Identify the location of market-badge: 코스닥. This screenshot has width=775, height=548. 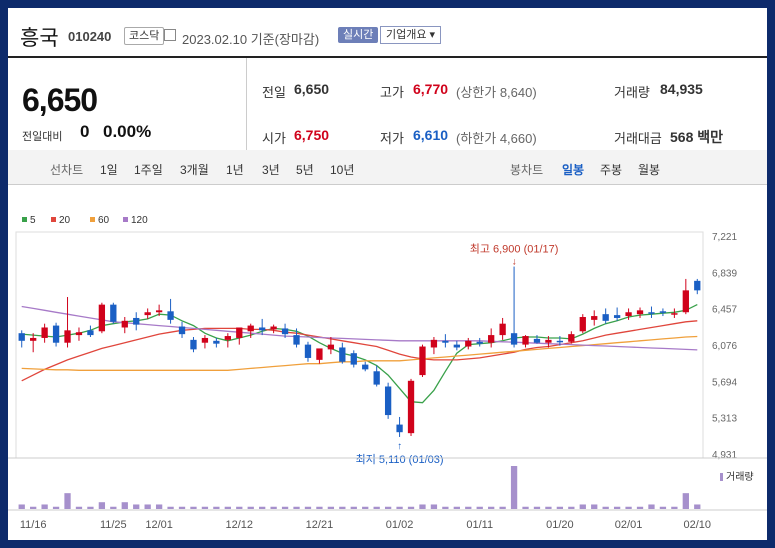
(144, 36).